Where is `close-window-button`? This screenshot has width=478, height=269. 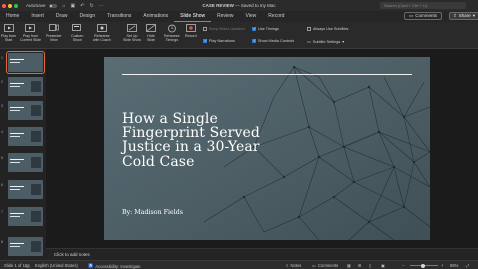
close-window-button is located at coordinates (4, 5).